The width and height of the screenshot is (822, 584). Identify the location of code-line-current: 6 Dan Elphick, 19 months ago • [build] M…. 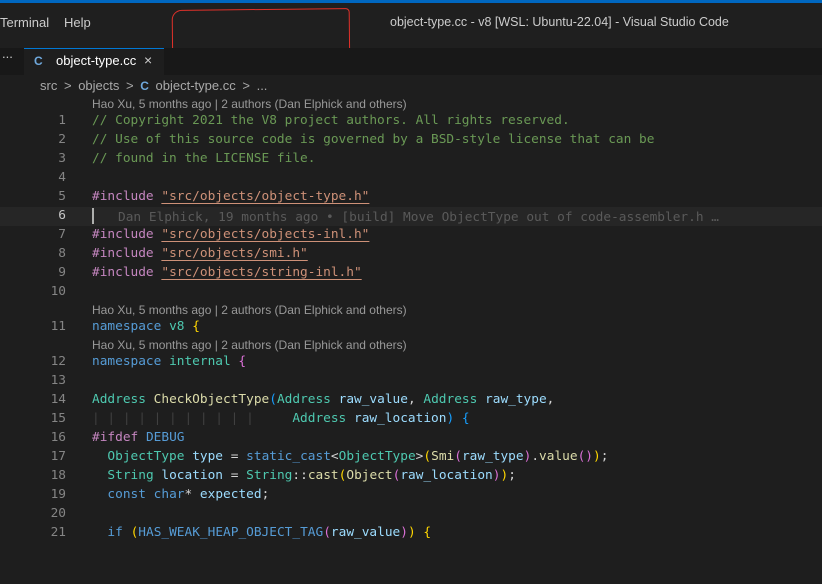
(411, 216).